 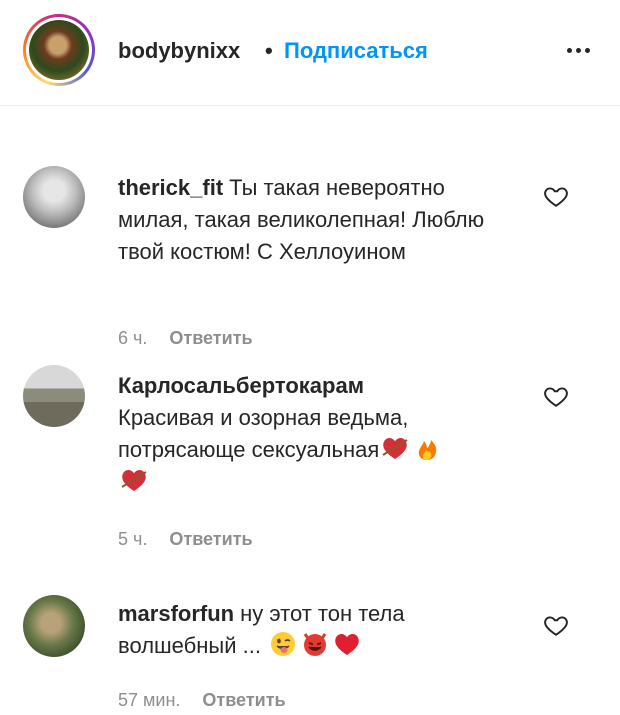 I want to click on comment-timestamp: 6 ч., so click(x=132, y=338).